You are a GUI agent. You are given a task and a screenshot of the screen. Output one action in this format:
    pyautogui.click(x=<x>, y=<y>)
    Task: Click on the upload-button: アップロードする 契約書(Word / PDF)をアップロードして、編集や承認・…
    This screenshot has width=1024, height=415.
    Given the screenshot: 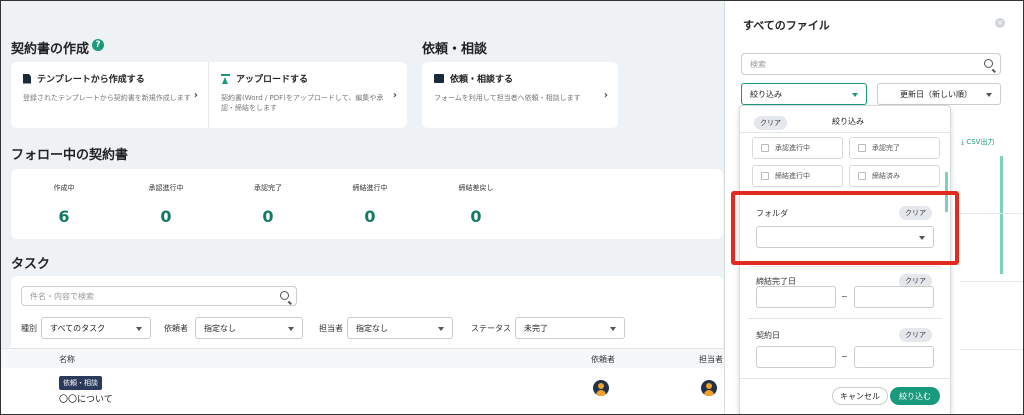 What is the action you would take?
    pyautogui.click(x=308, y=95)
    